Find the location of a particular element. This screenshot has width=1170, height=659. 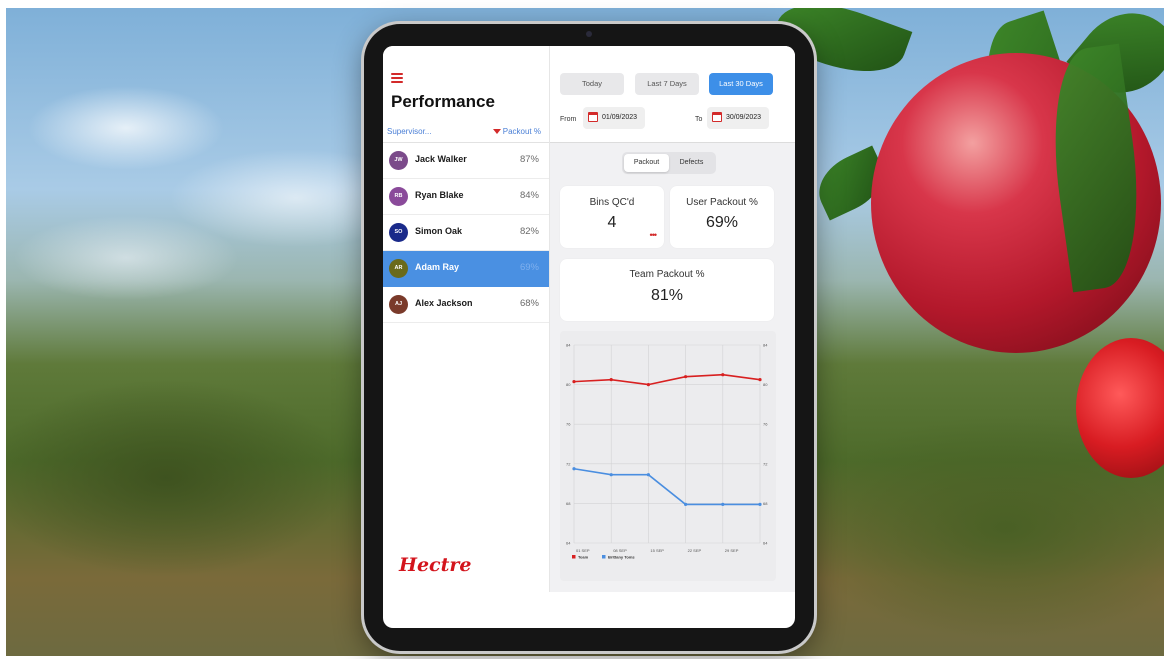

packout-value: 84% is located at coordinates (529, 195).